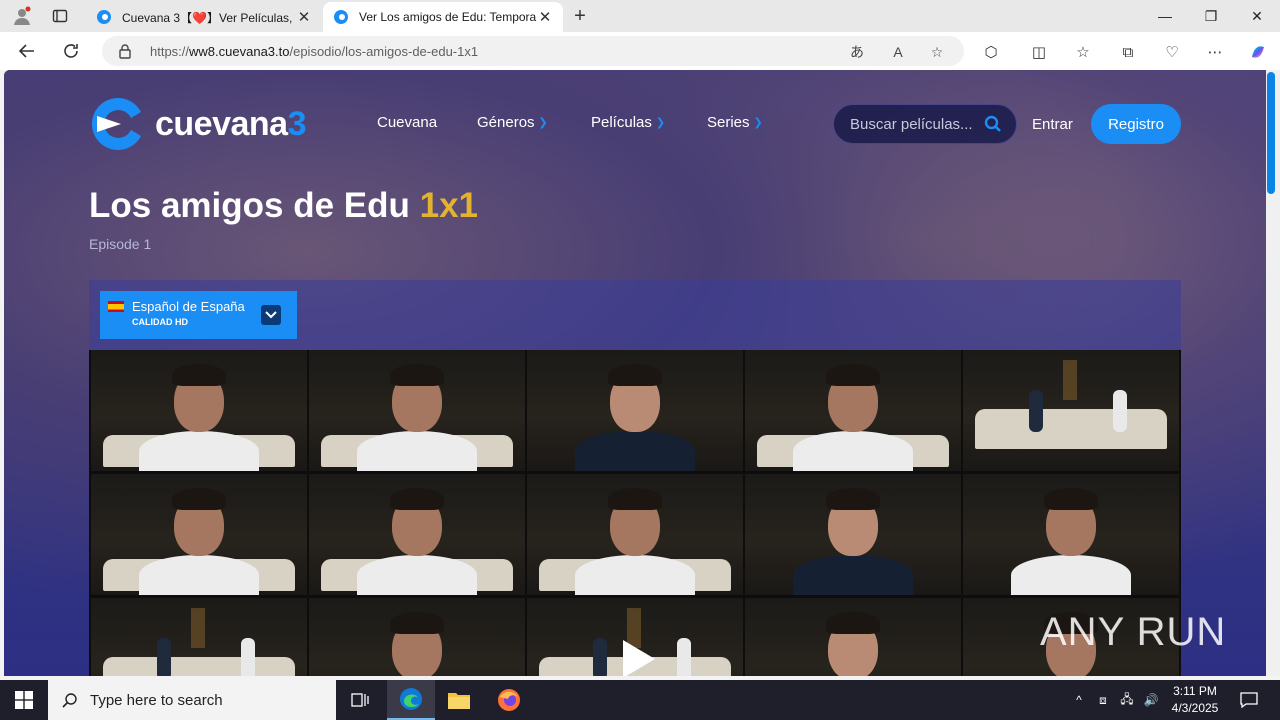  Describe the element at coordinates (60, 16) in the screenshot. I see `tab-actions-icon` at that location.